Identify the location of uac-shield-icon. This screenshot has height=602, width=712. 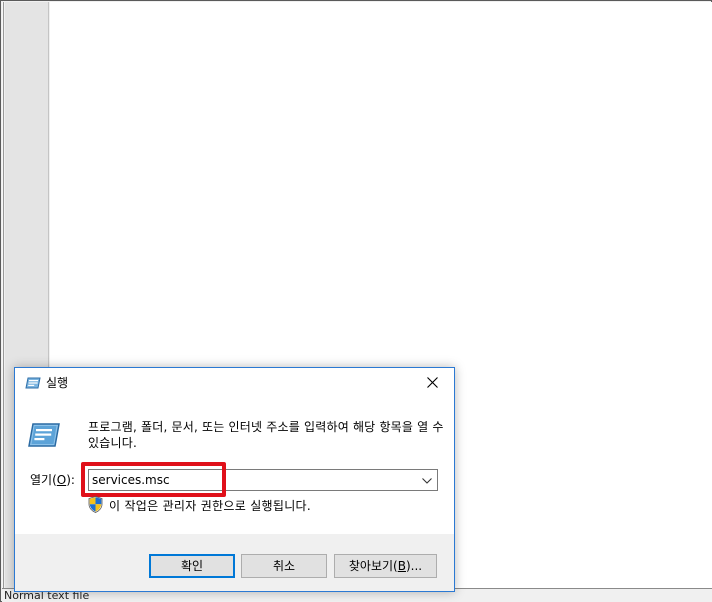
(95, 506).